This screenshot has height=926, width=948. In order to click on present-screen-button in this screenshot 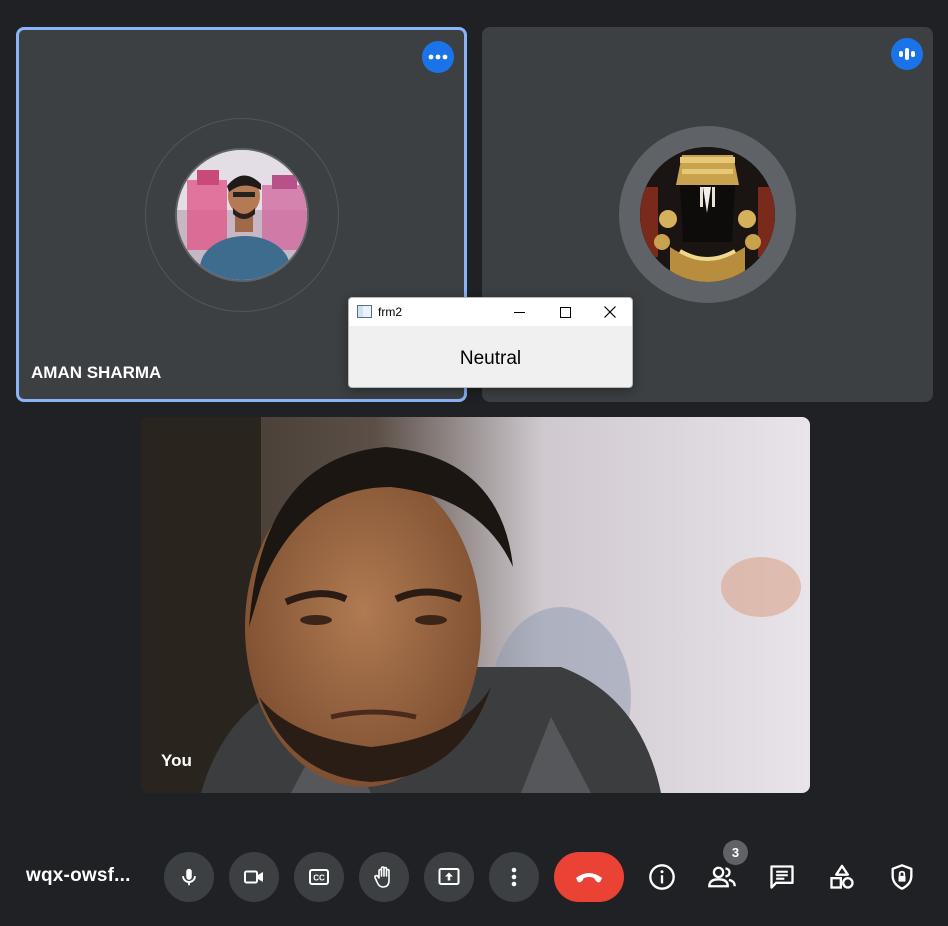, I will do `click(449, 877)`.